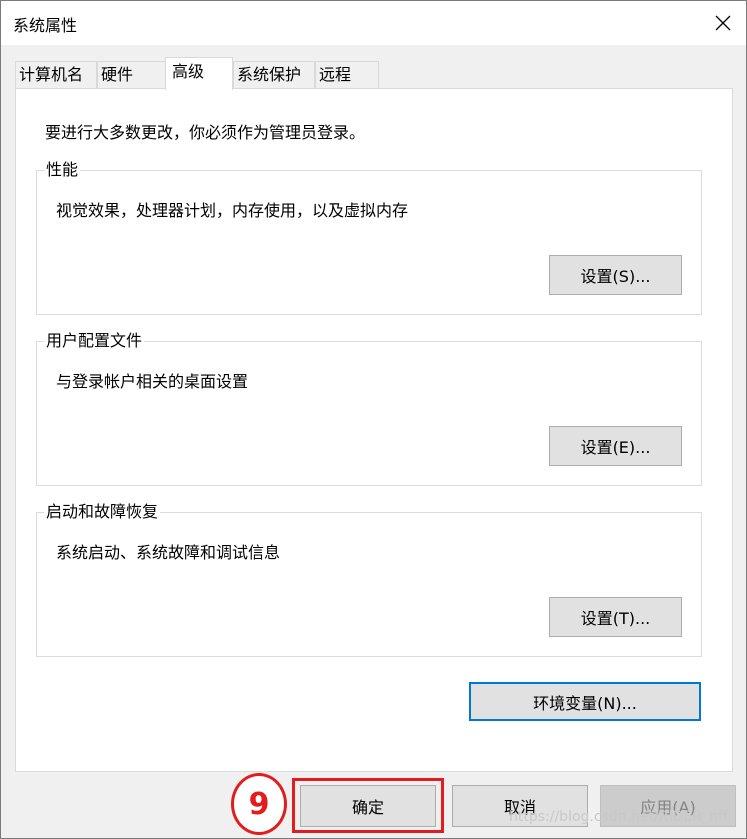 The height and width of the screenshot is (839, 747). I want to click on group-description: 与登录帐户相关的桌面设置, so click(152, 381).